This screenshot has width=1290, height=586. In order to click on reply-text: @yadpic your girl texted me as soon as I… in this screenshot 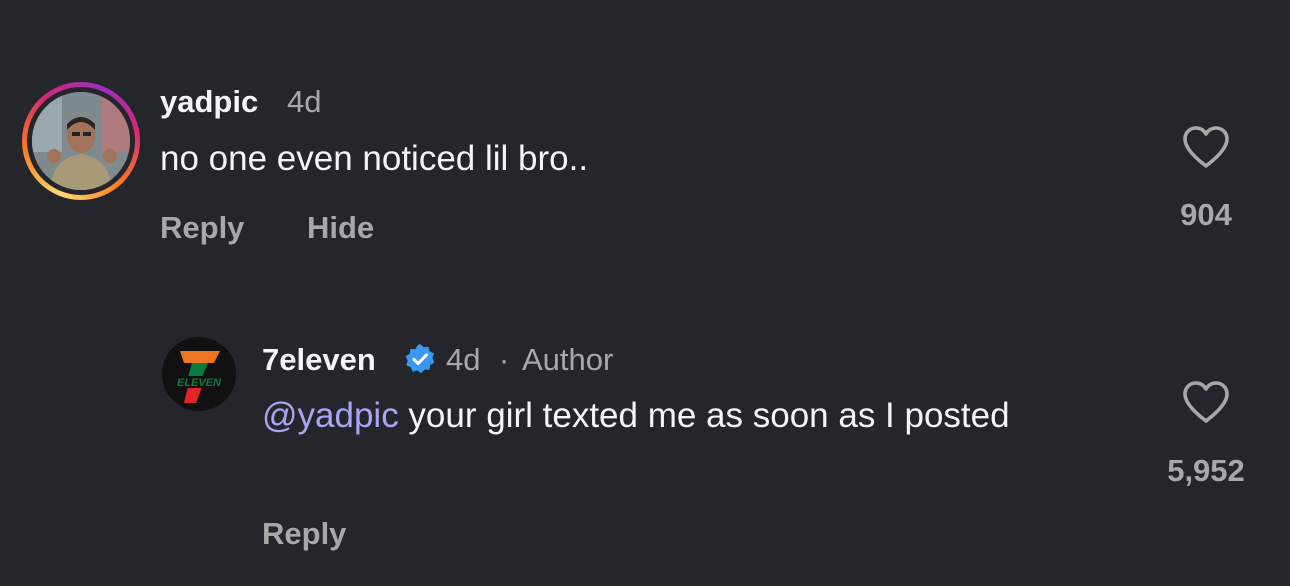, I will do `click(682, 416)`.